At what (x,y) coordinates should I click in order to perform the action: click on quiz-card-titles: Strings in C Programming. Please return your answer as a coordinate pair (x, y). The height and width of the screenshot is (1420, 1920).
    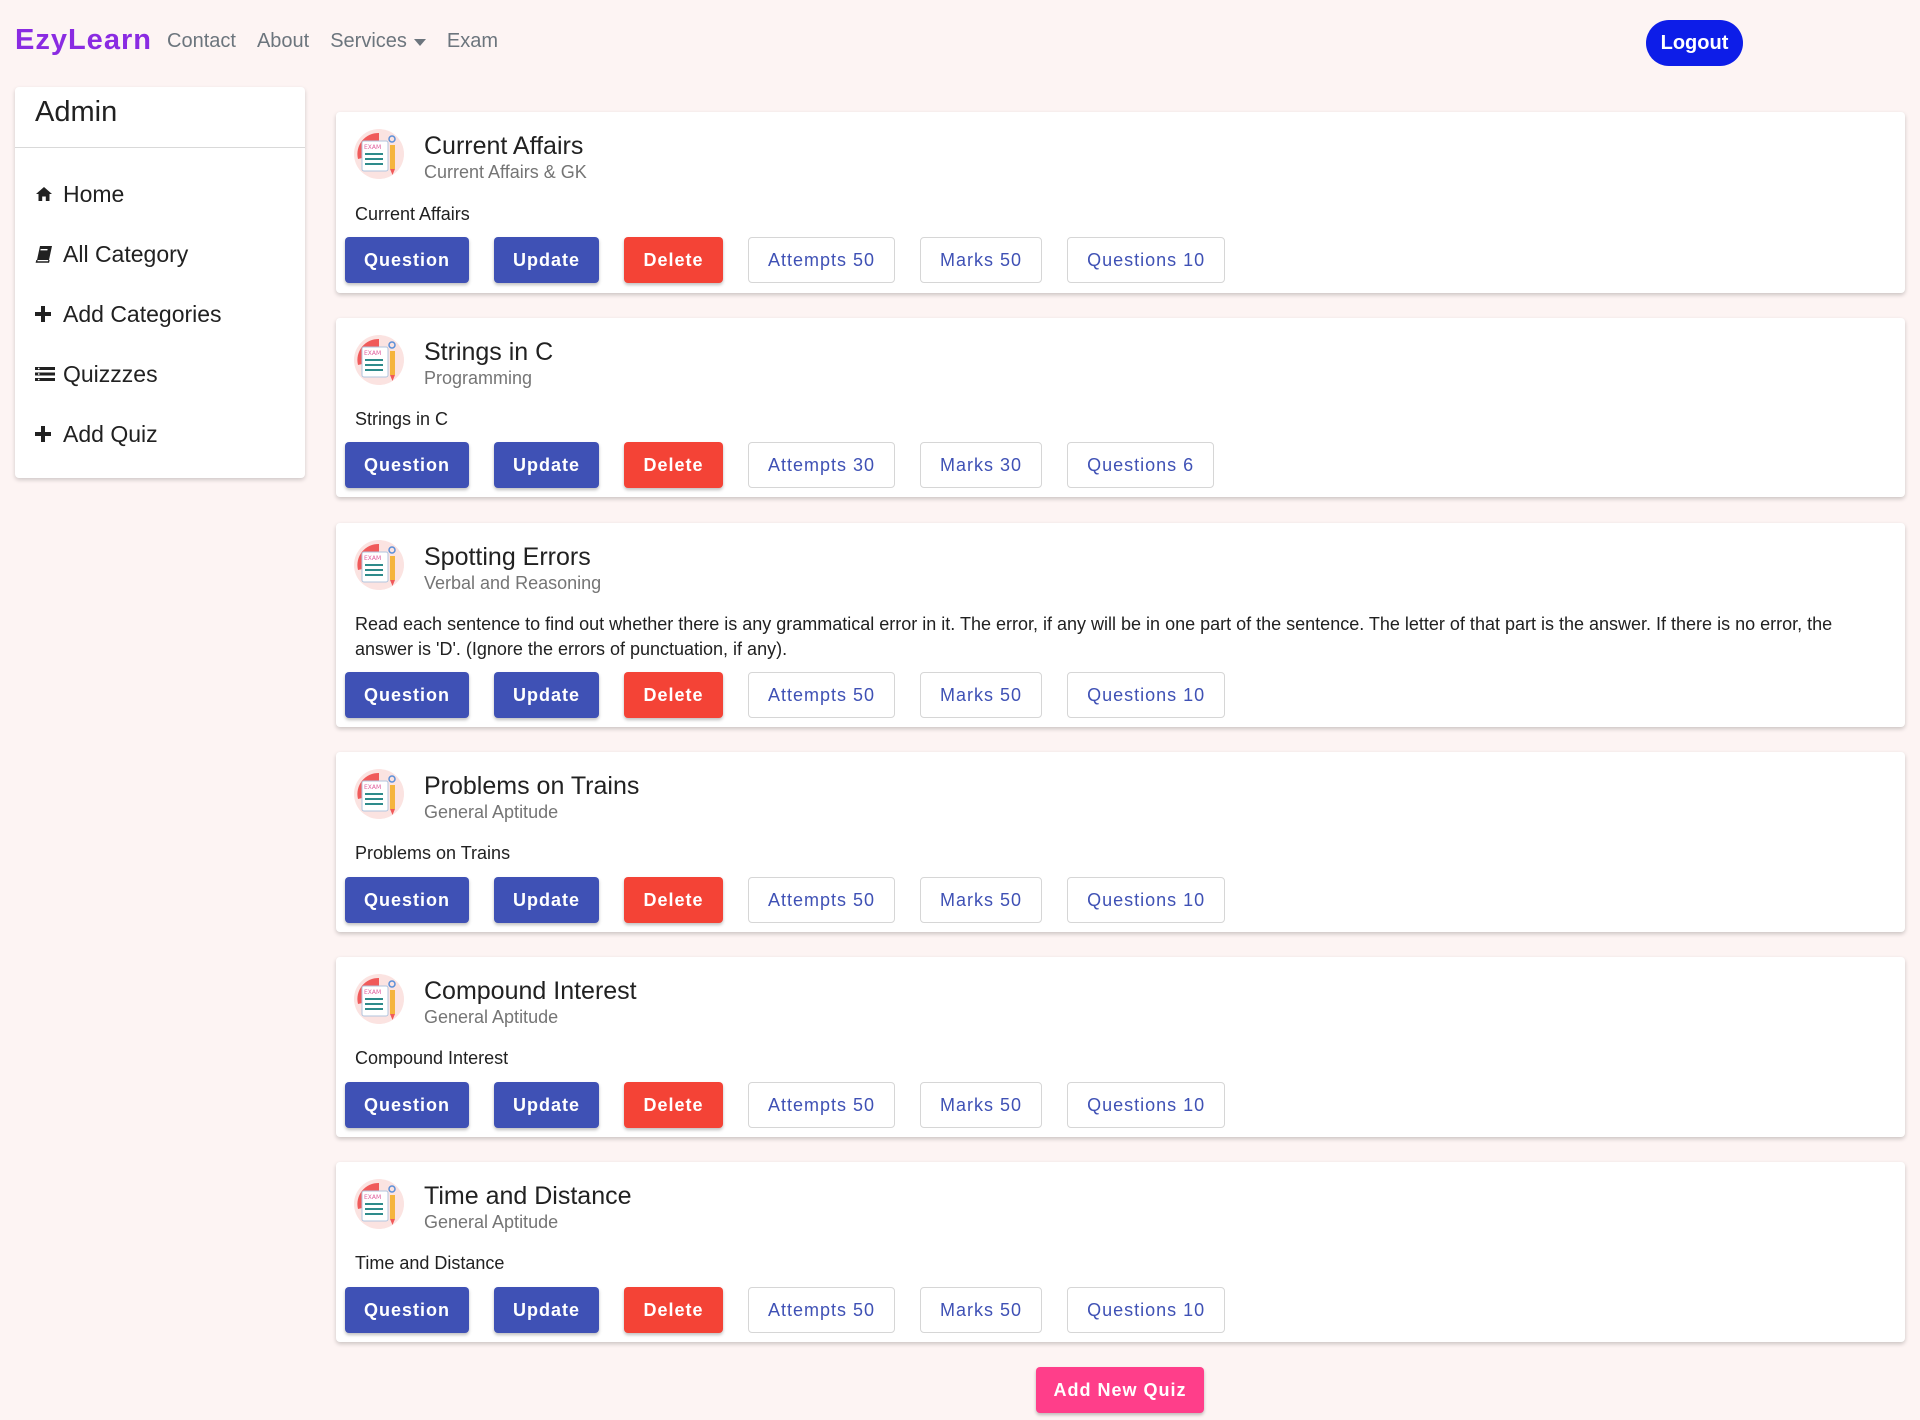
    Looking at the image, I should click on (488, 363).